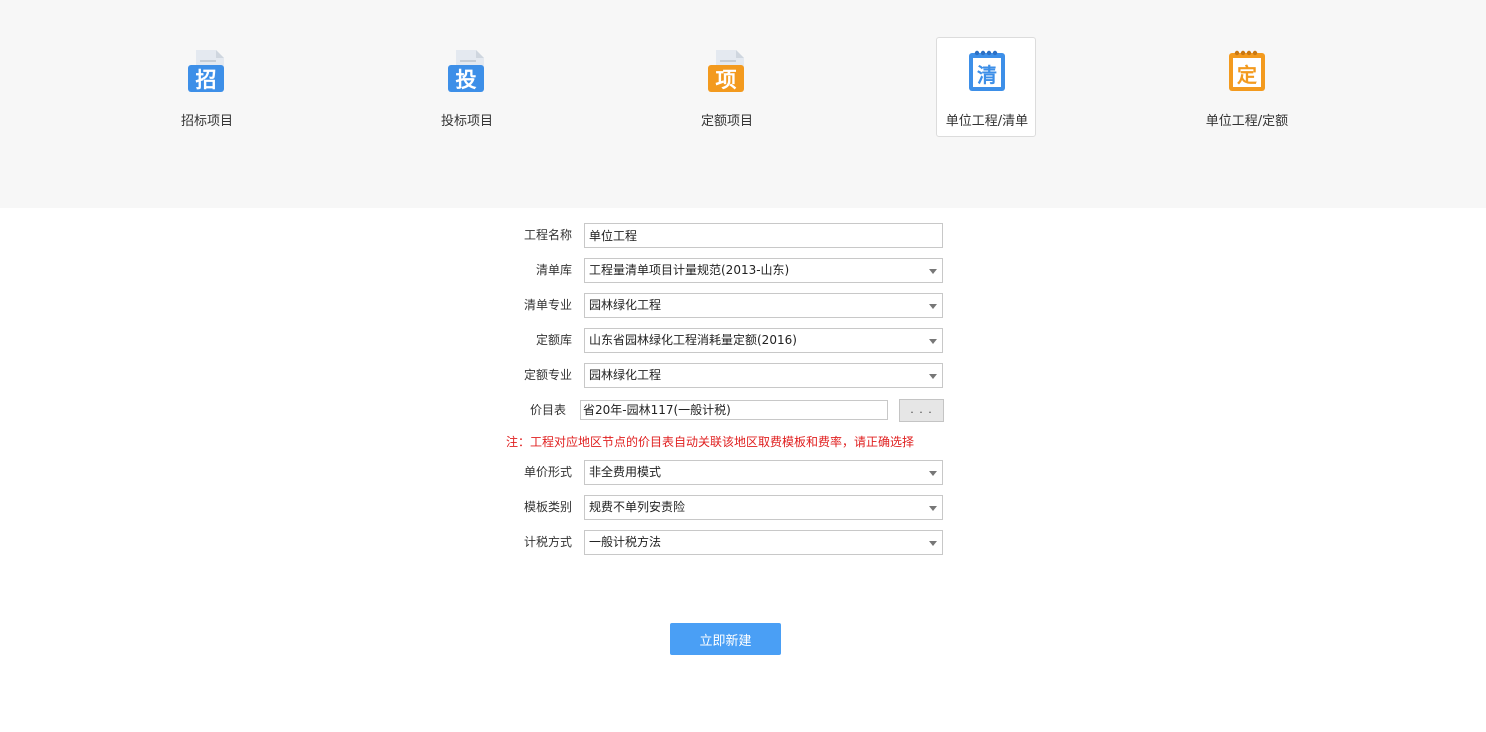  Describe the element at coordinates (1247, 121) in the screenshot. I see `project-type-label: 单位工程/定额` at that location.